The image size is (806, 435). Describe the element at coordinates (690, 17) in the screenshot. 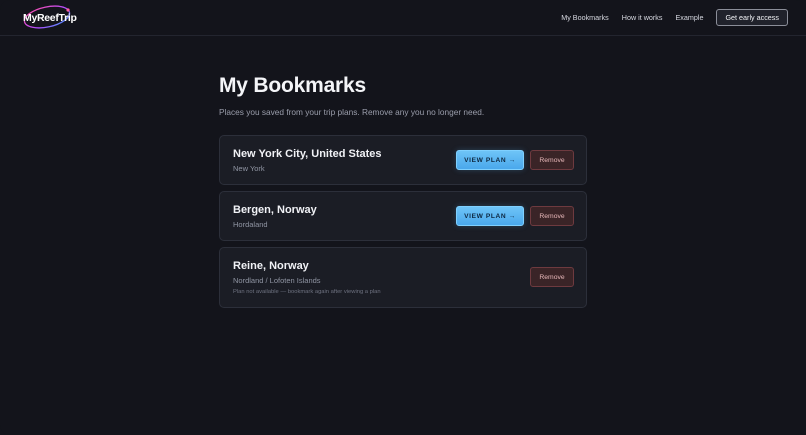

I see `nav-example: Example` at that location.